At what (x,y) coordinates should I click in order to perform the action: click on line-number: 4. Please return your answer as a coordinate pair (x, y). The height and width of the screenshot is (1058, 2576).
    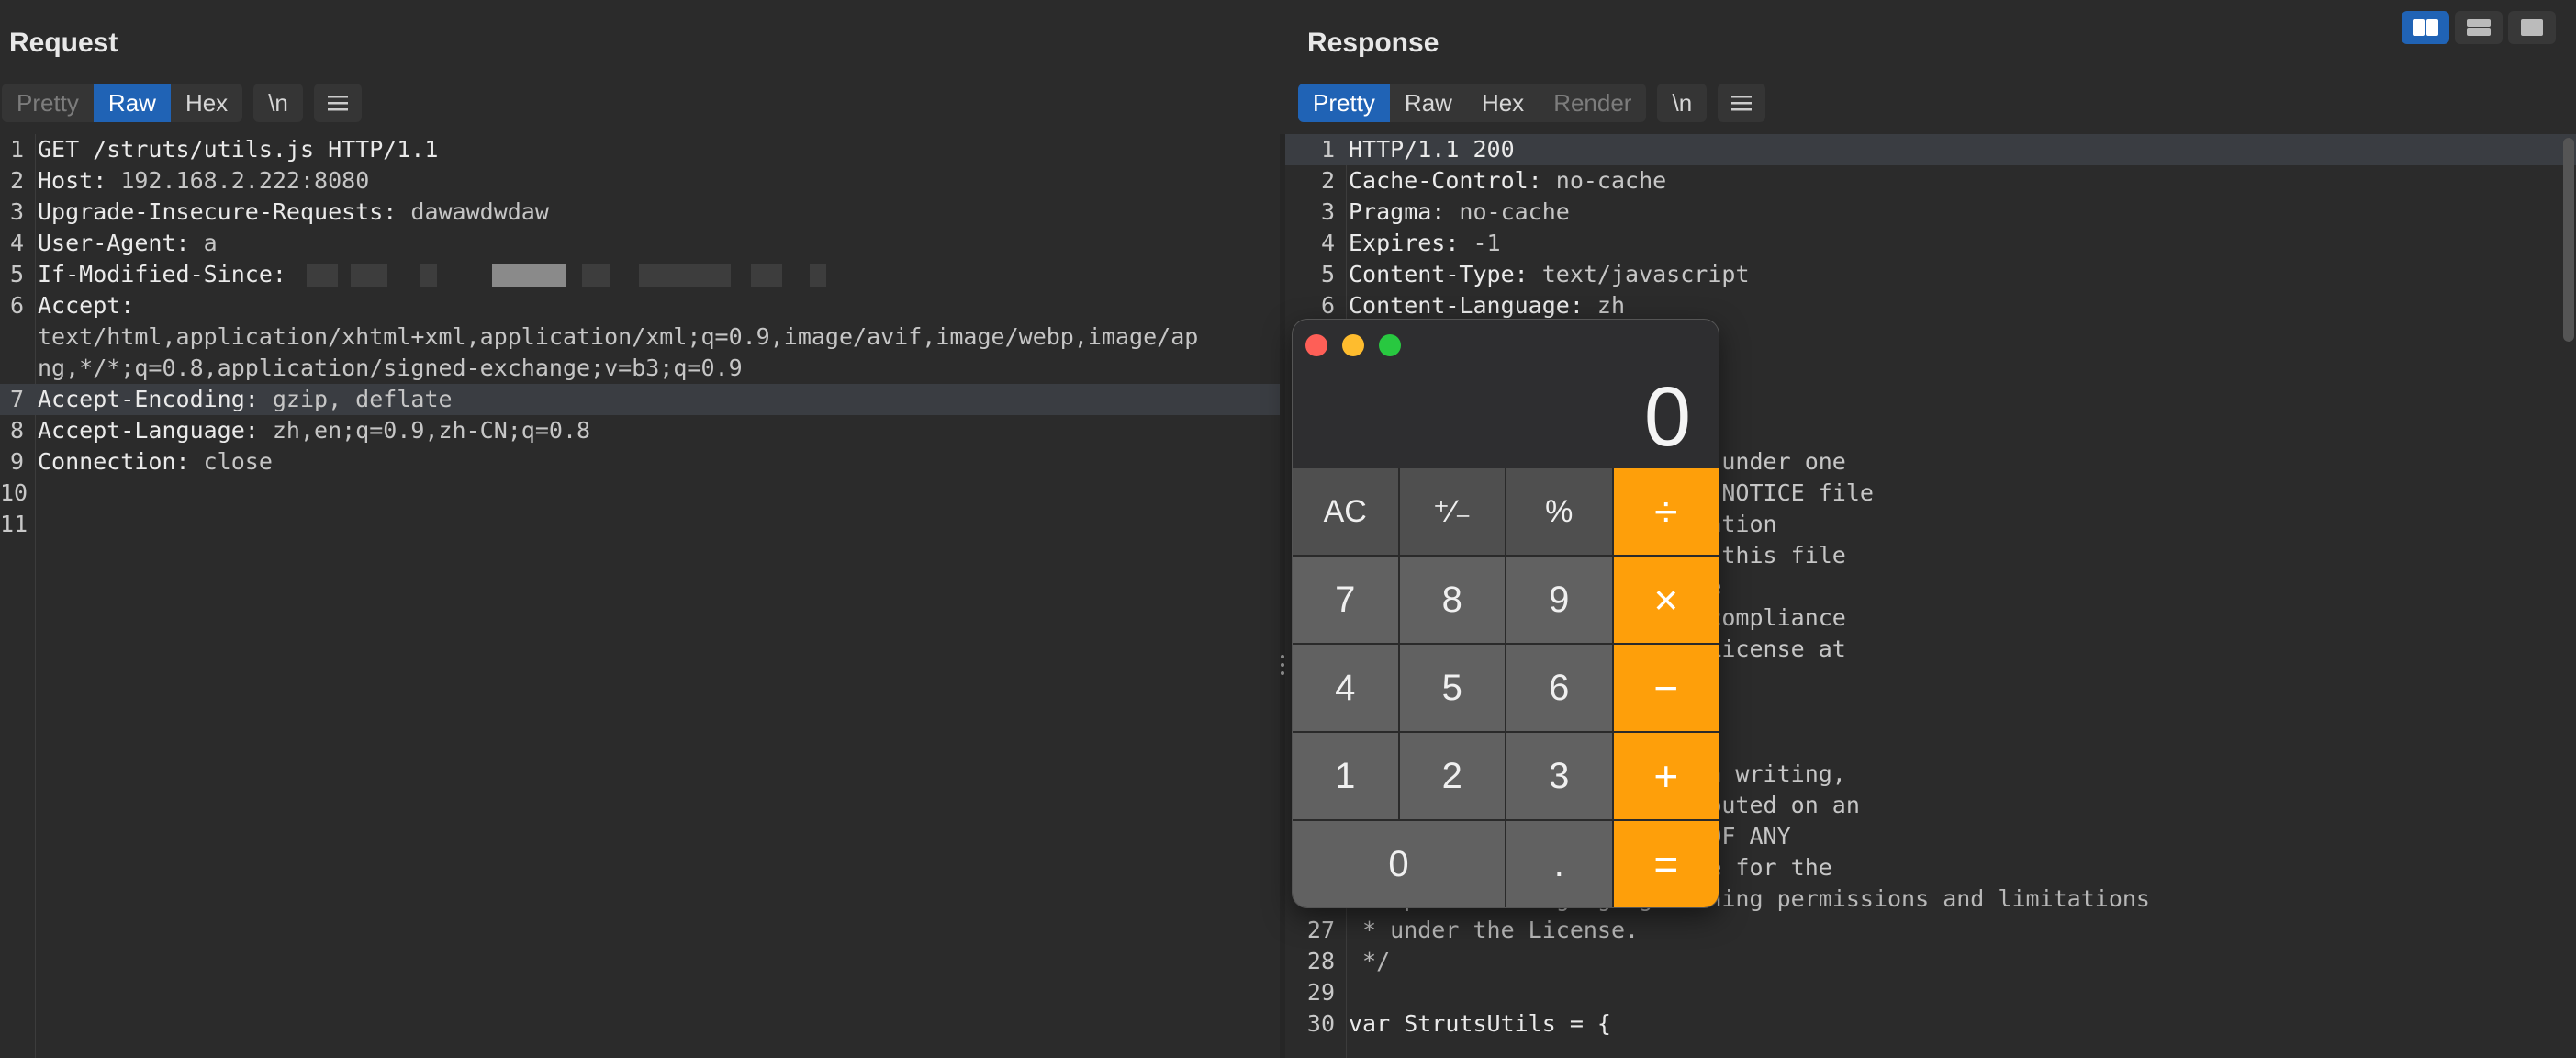
    Looking at the image, I should click on (16, 243).